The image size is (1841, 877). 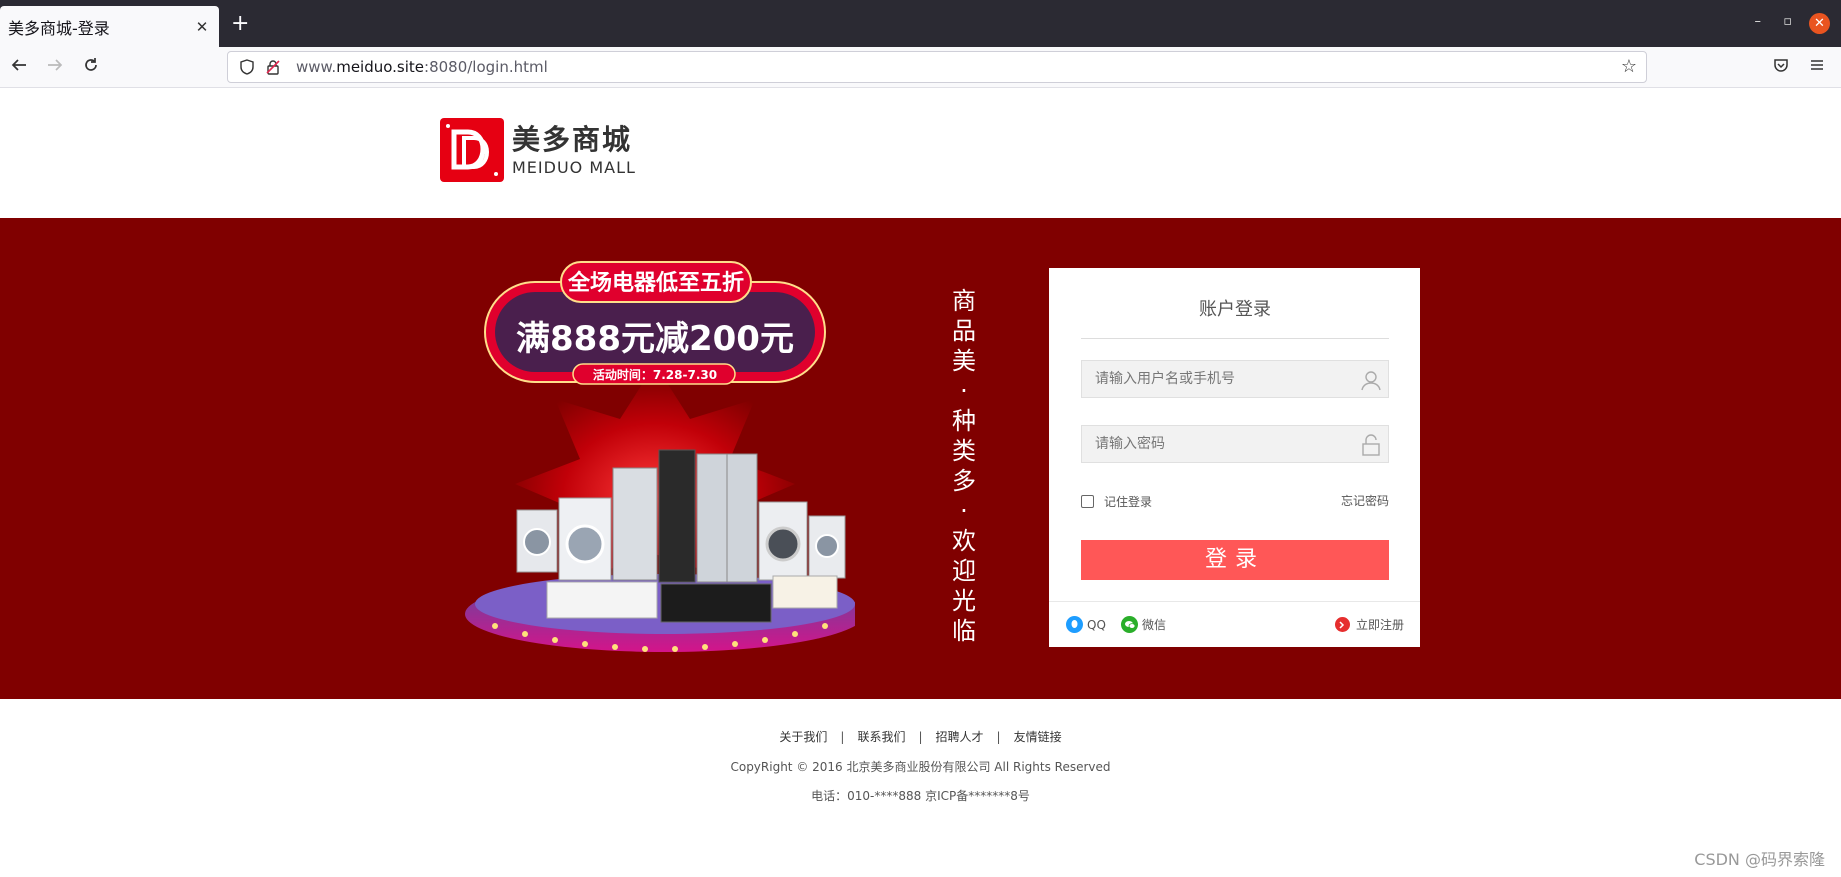 I want to click on back-icon, so click(x=19, y=67).